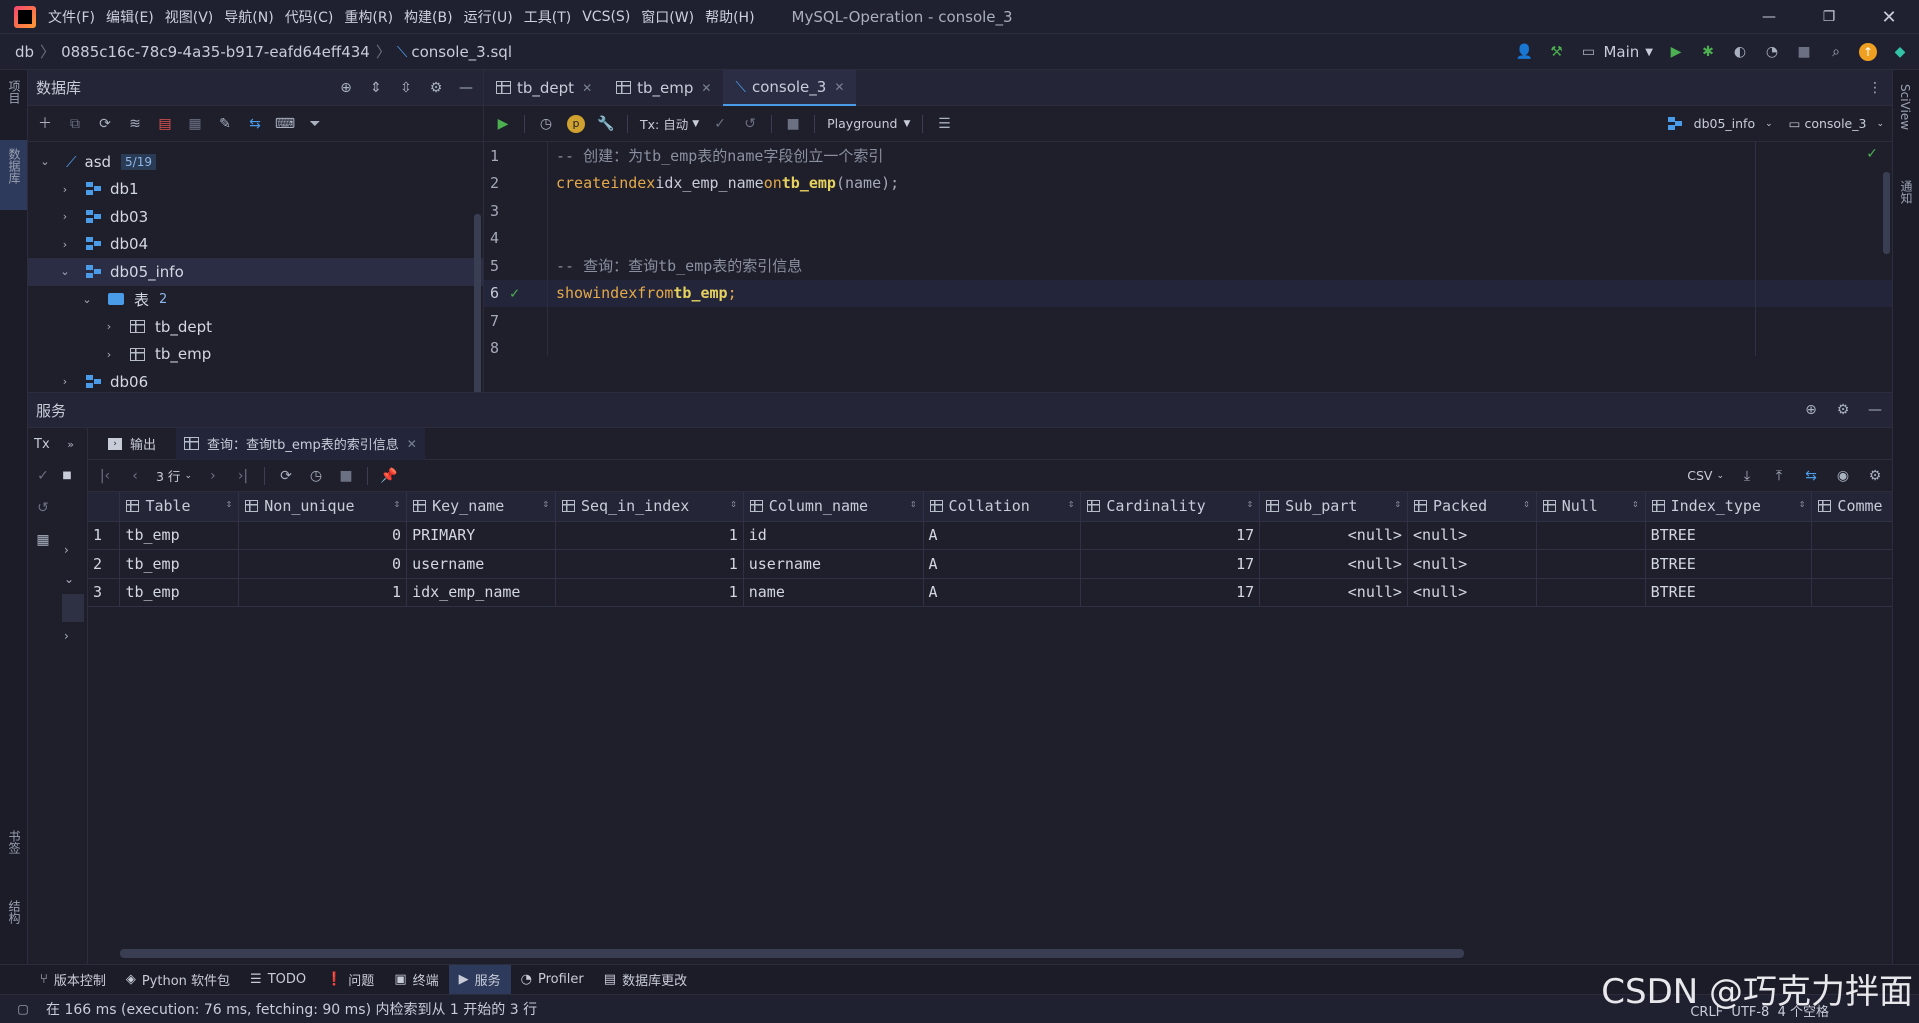 The height and width of the screenshot is (1023, 1919). I want to click on rollback-icon: ↺, so click(750, 124).